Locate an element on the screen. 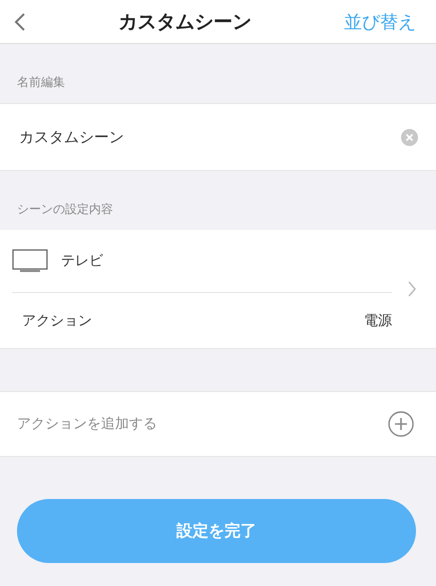 The width and height of the screenshot is (436, 586). name-input: カスタムシーン is located at coordinates (209, 137).